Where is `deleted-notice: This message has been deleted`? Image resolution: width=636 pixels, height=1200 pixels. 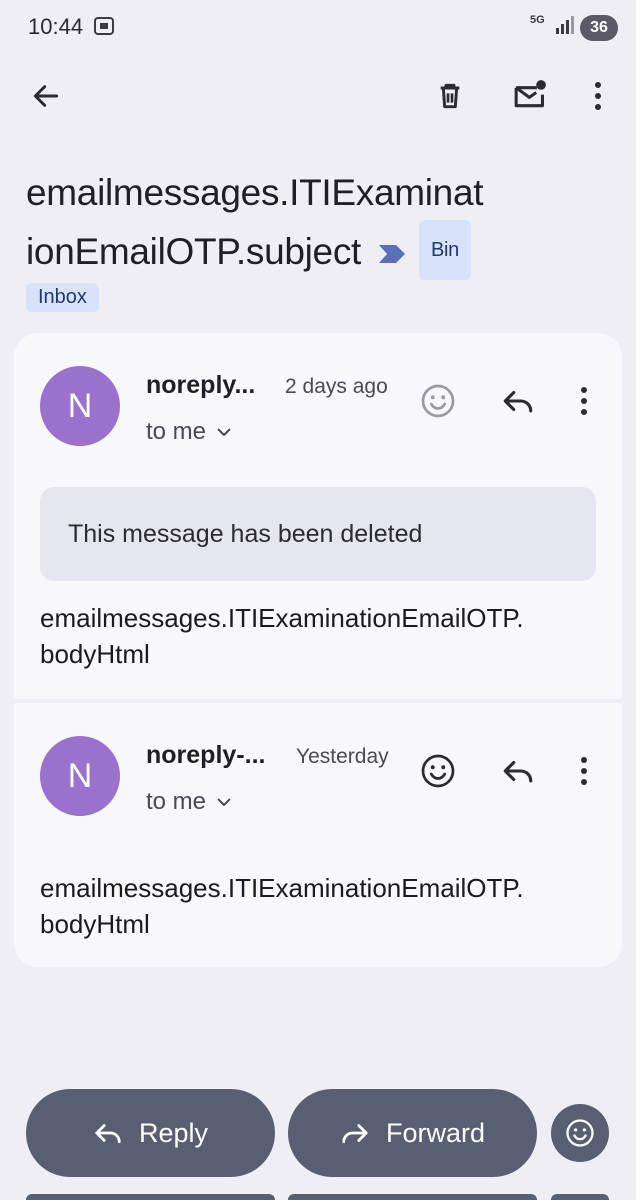 deleted-notice: This message has been deleted is located at coordinates (318, 534).